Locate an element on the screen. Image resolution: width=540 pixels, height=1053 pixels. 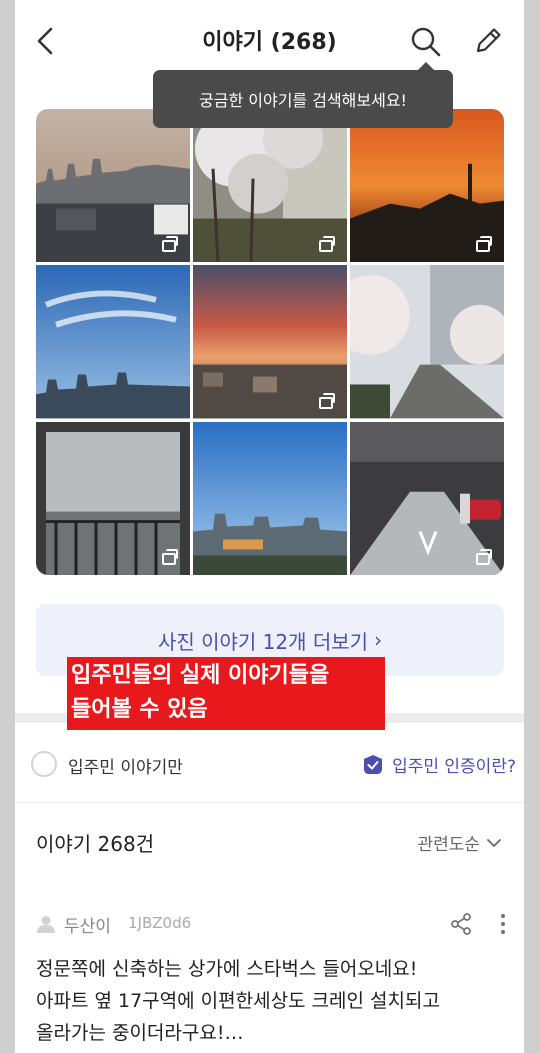
post-author: 두산이 is located at coordinates (87, 924).